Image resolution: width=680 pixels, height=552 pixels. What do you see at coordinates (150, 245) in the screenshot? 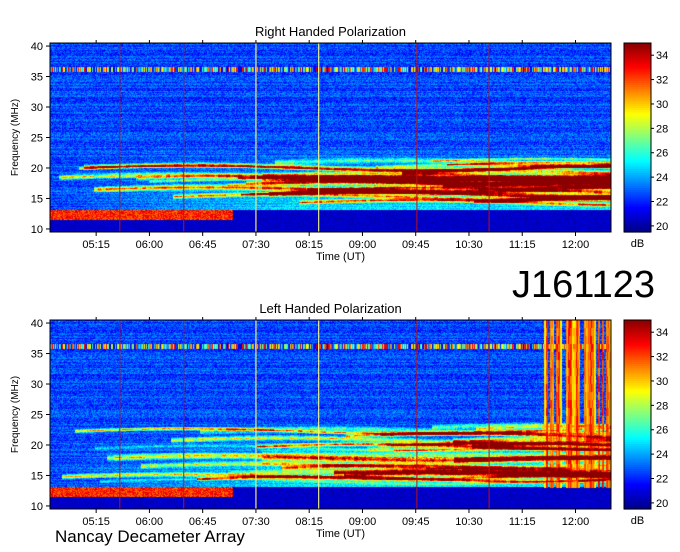
I see `x-tick-label: 06:00` at bounding box center [150, 245].